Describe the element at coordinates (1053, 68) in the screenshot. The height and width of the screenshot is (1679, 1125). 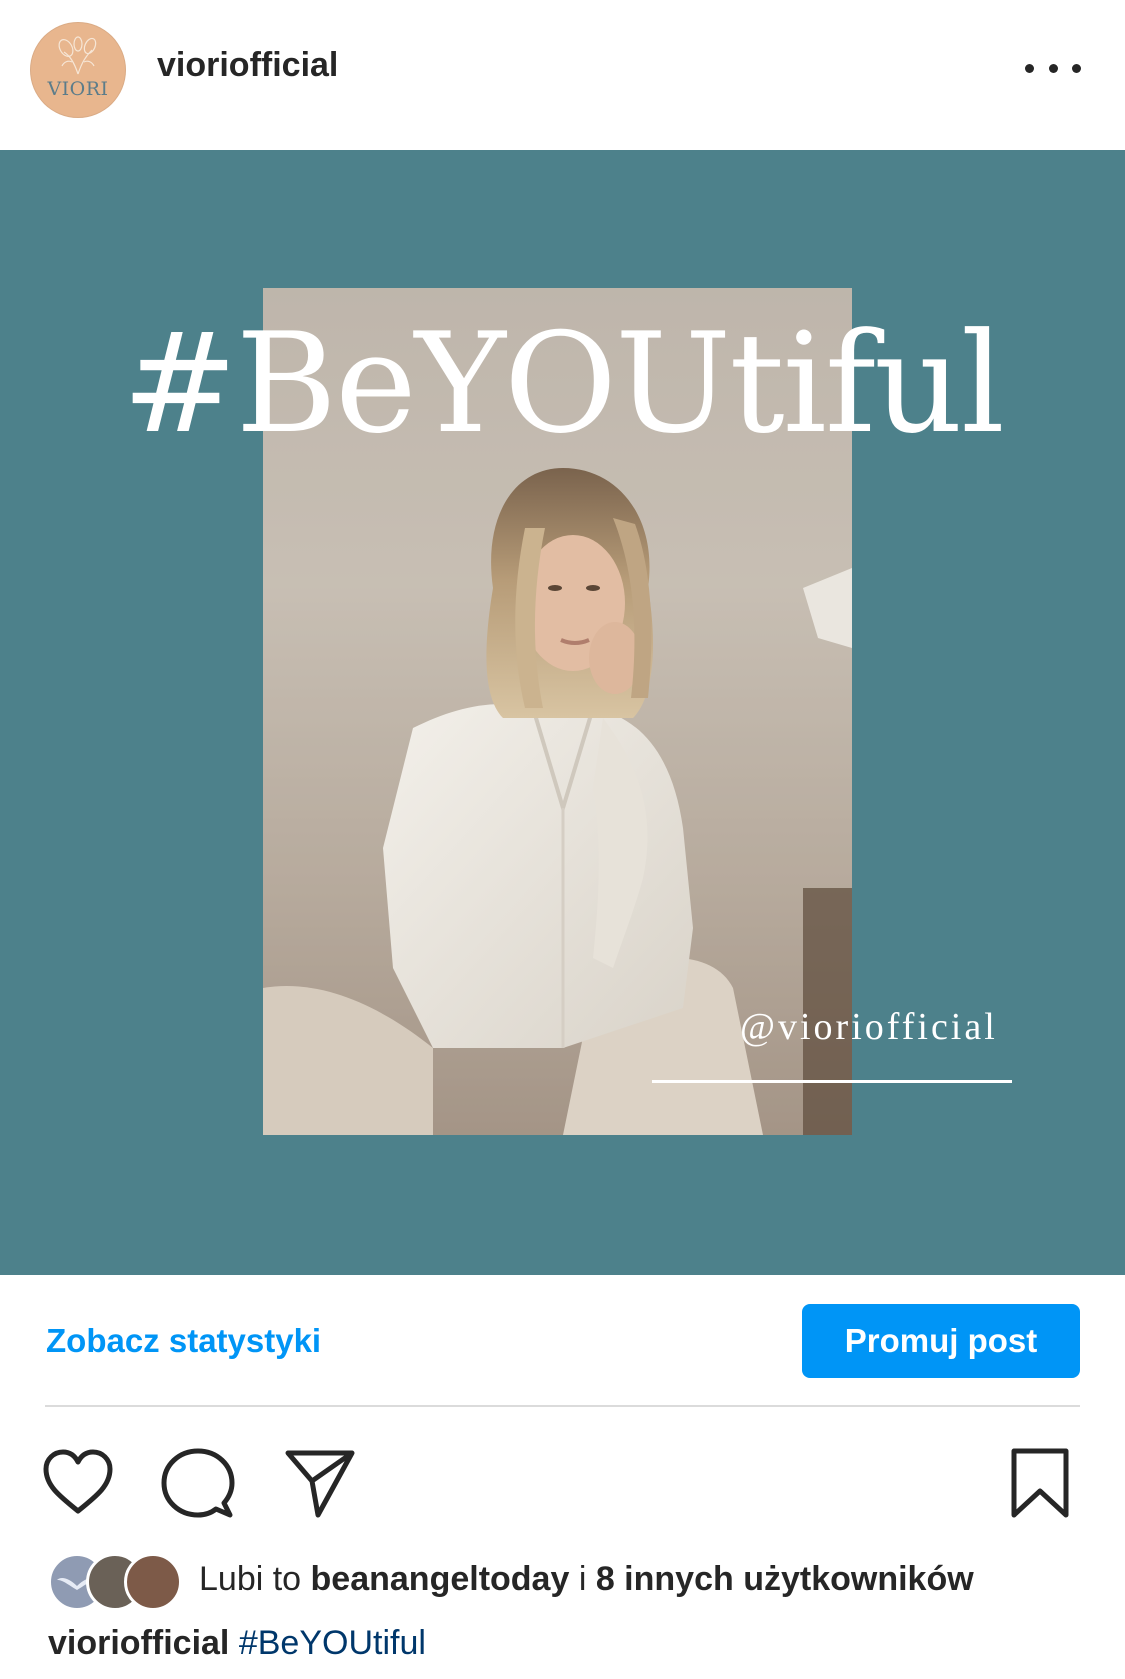
I see `more-options-button` at that location.